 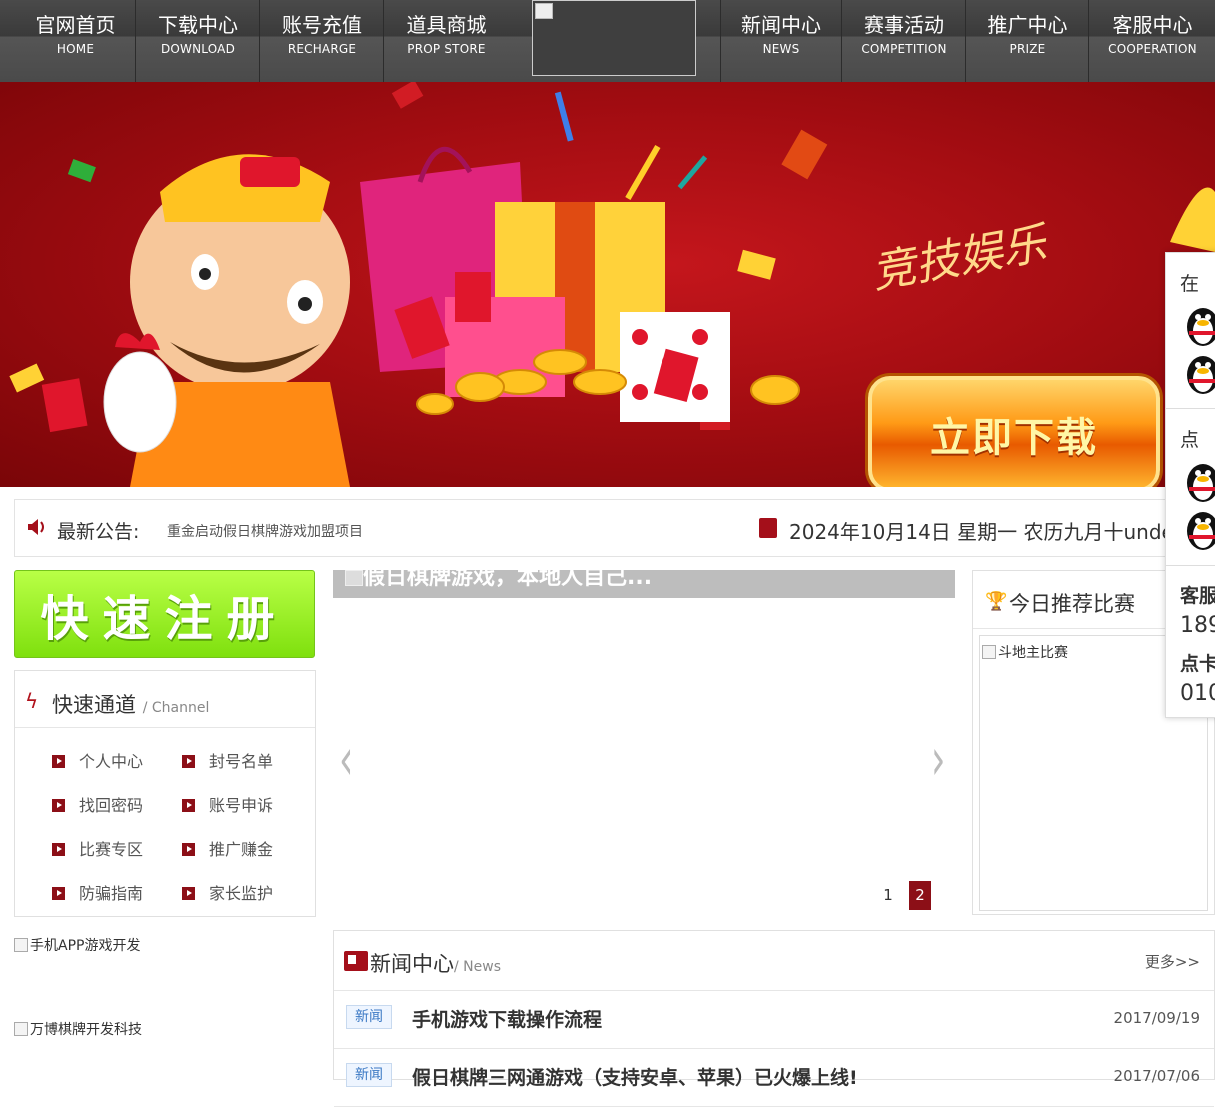 What do you see at coordinates (938, 761) in the screenshot?
I see `slider-next-arrow: ›` at bounding box center [938, 761].